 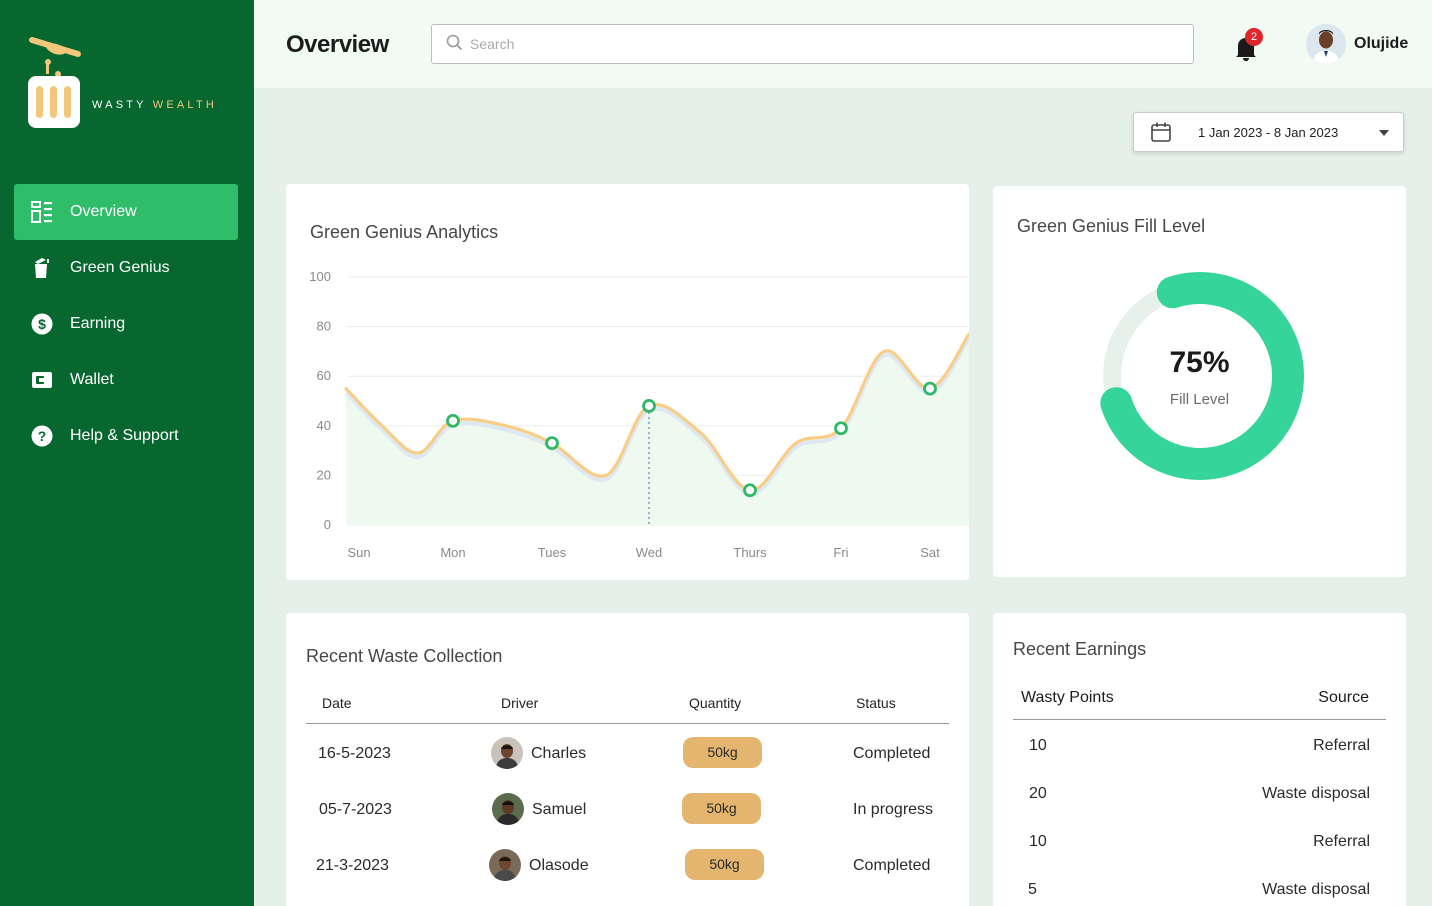 What do you see at coordinates (840, 552) in the screenshot?
I see `x-tick-label: Fri` at bounding box center [840, 552].